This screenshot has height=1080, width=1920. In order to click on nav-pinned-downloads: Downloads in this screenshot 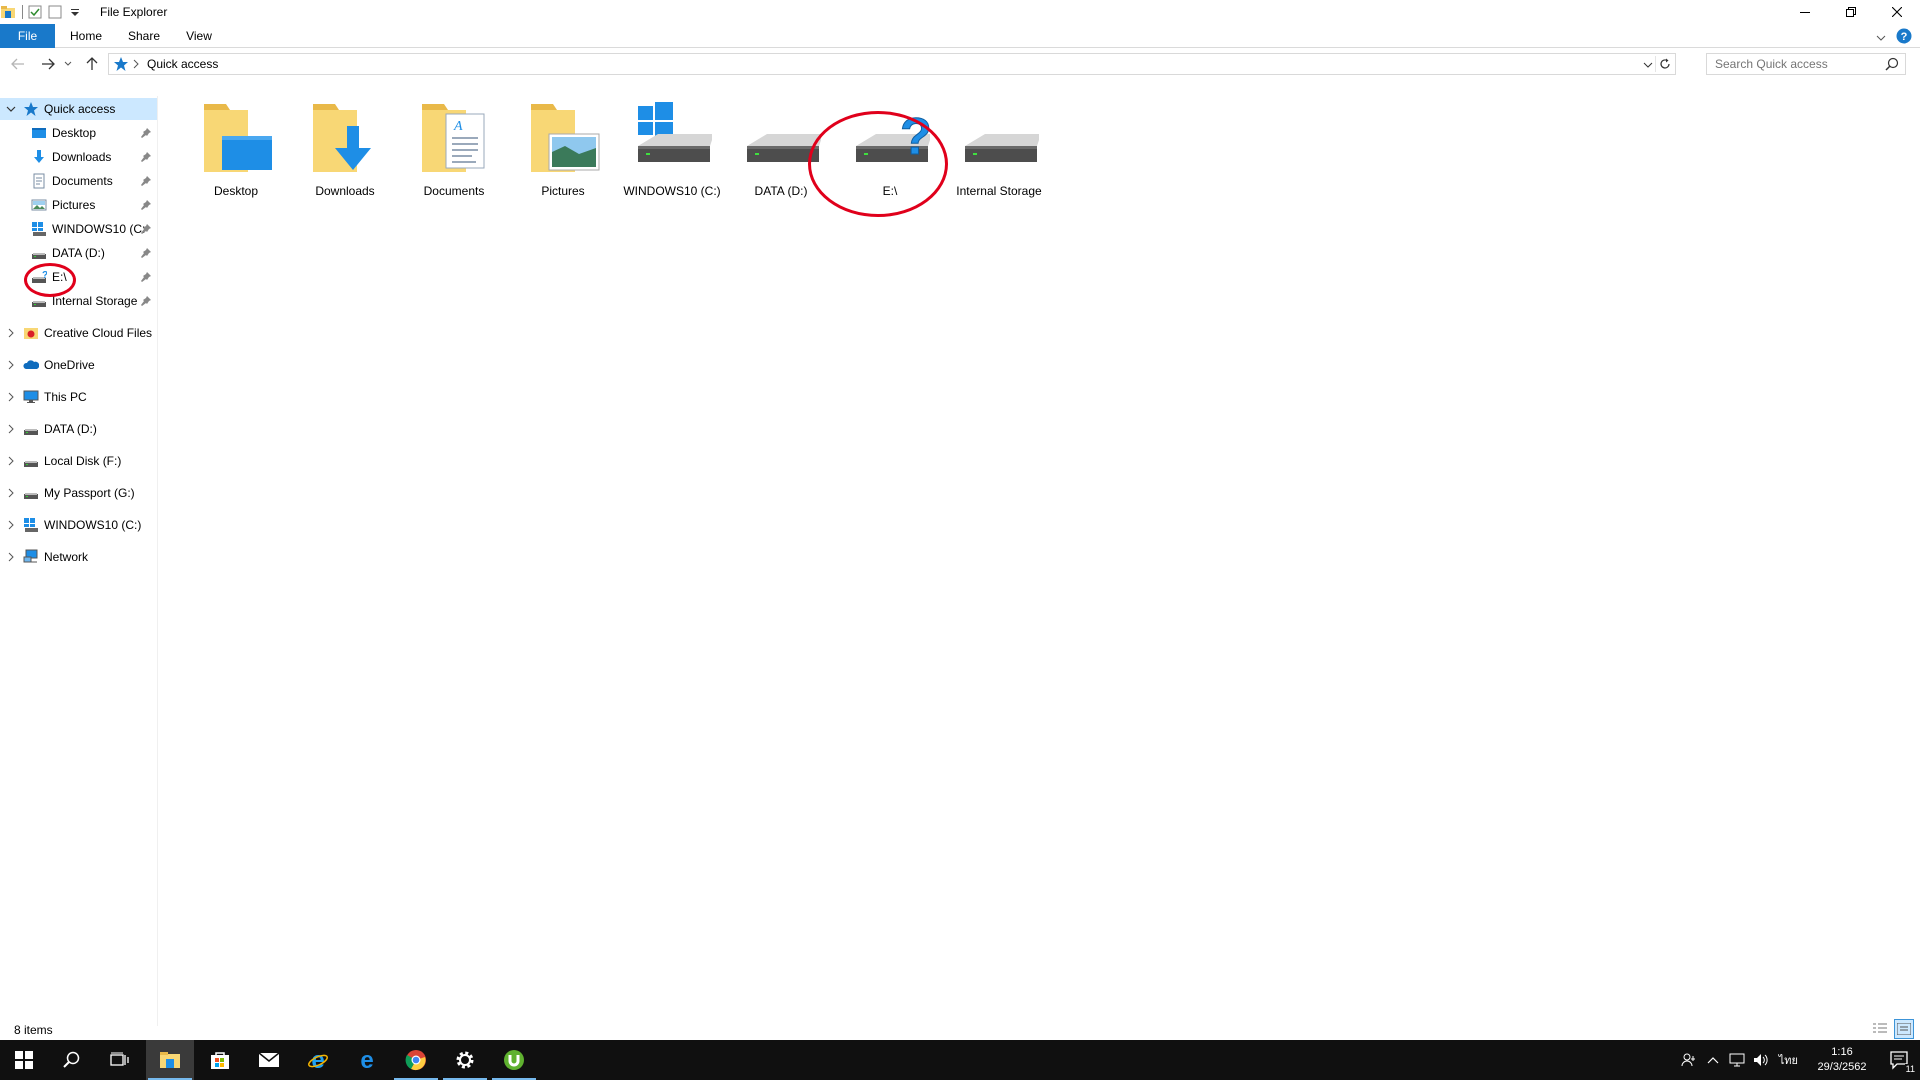, I will do `click(78, 157)`.